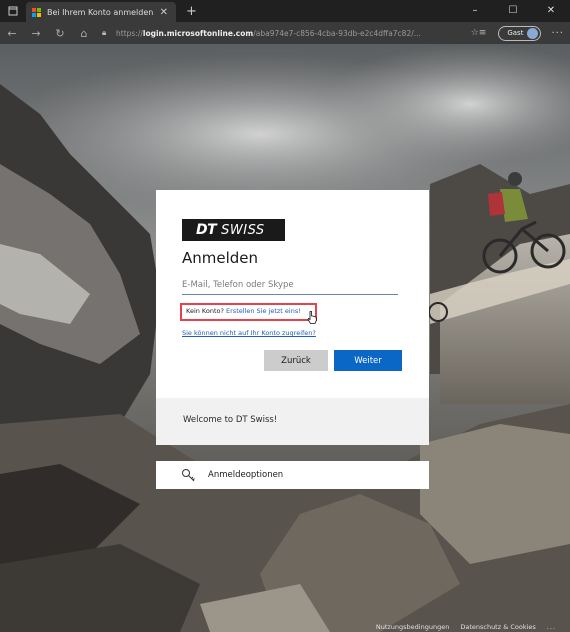 This screenshot has width=570, height=632. What do you see at coordinates (84, 33) in the screenshot?
I see `home-icon: ⌂` at bounding box center [84, 33].